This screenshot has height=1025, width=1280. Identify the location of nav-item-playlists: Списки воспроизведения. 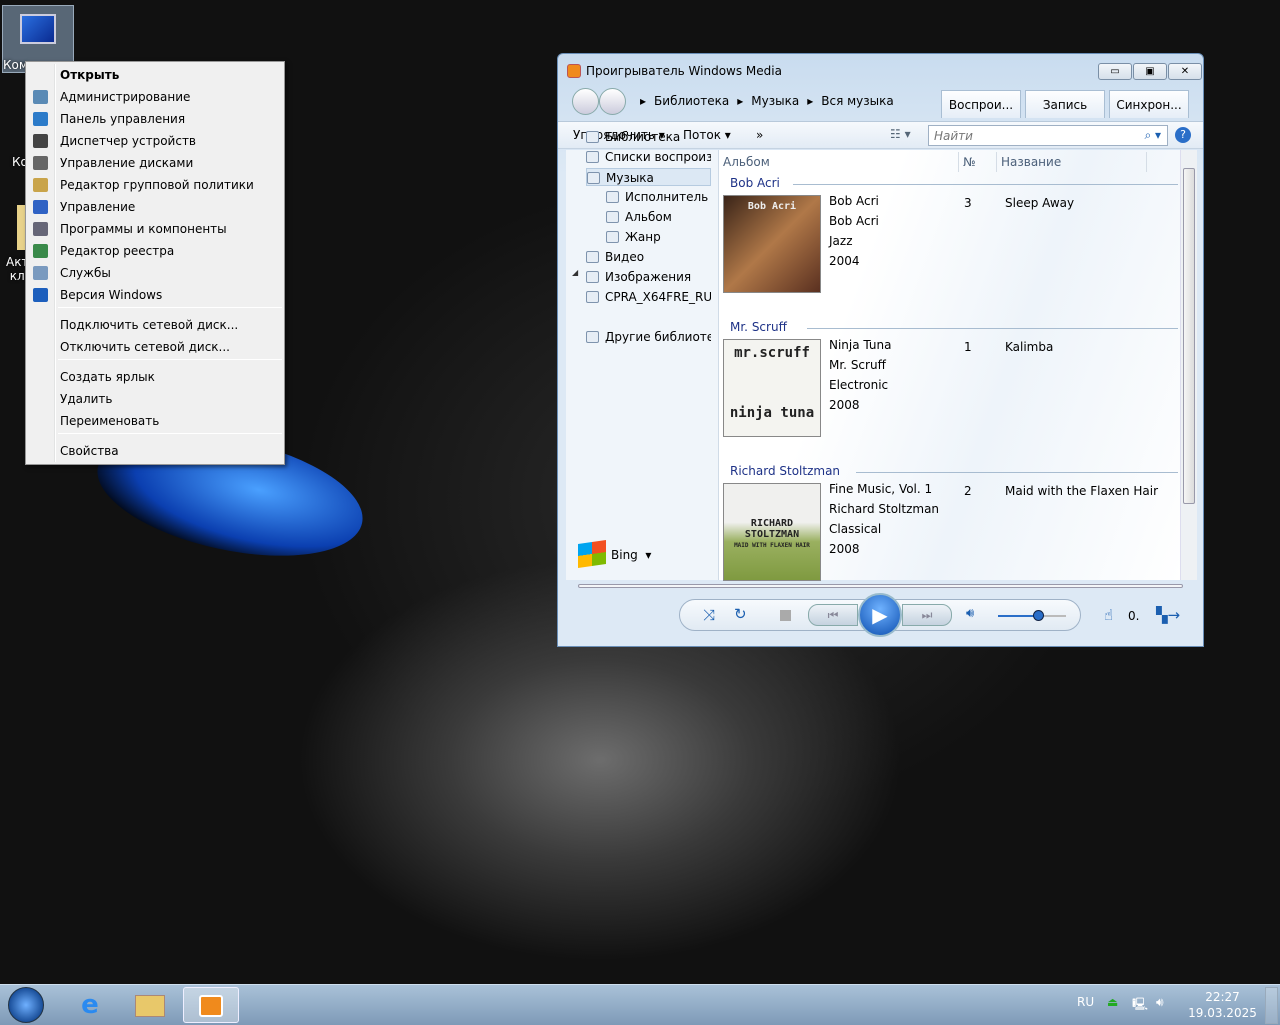
(648, 157).